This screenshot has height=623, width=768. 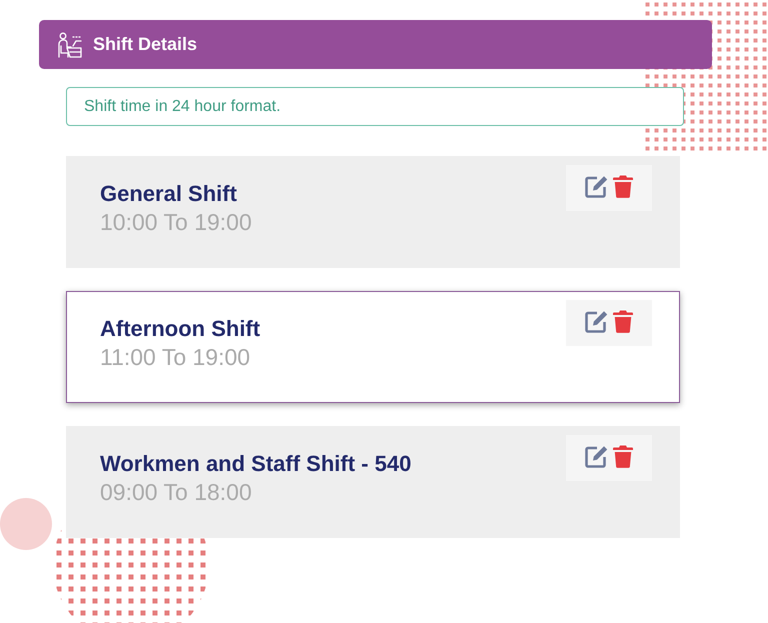 I want to click on shift-card: General Shift 10:00 To 19:00, so click(x=373, y=212).